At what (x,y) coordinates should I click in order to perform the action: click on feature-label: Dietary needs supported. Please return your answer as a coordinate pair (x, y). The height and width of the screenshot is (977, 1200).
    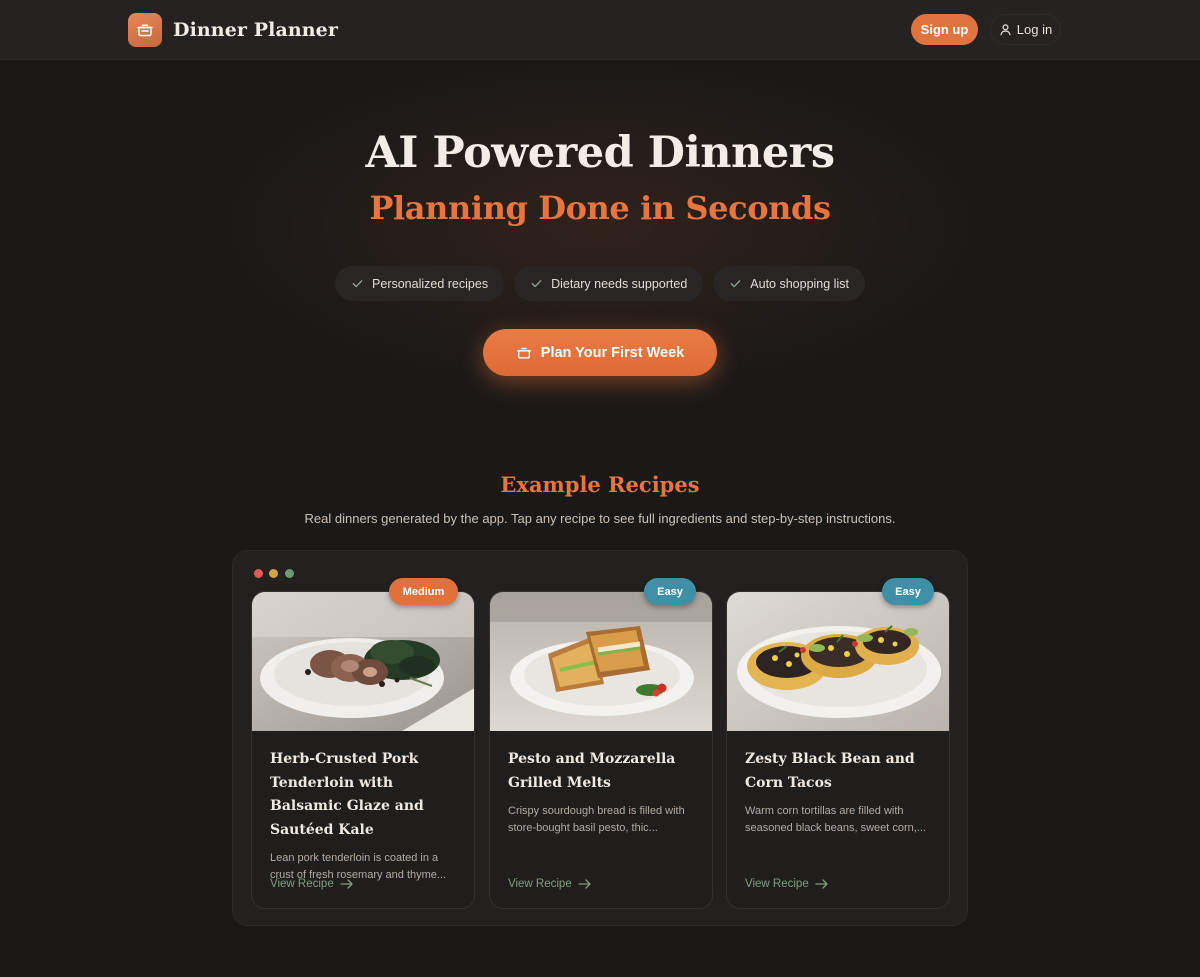
    Looking at the image, I should click on (619, 283).